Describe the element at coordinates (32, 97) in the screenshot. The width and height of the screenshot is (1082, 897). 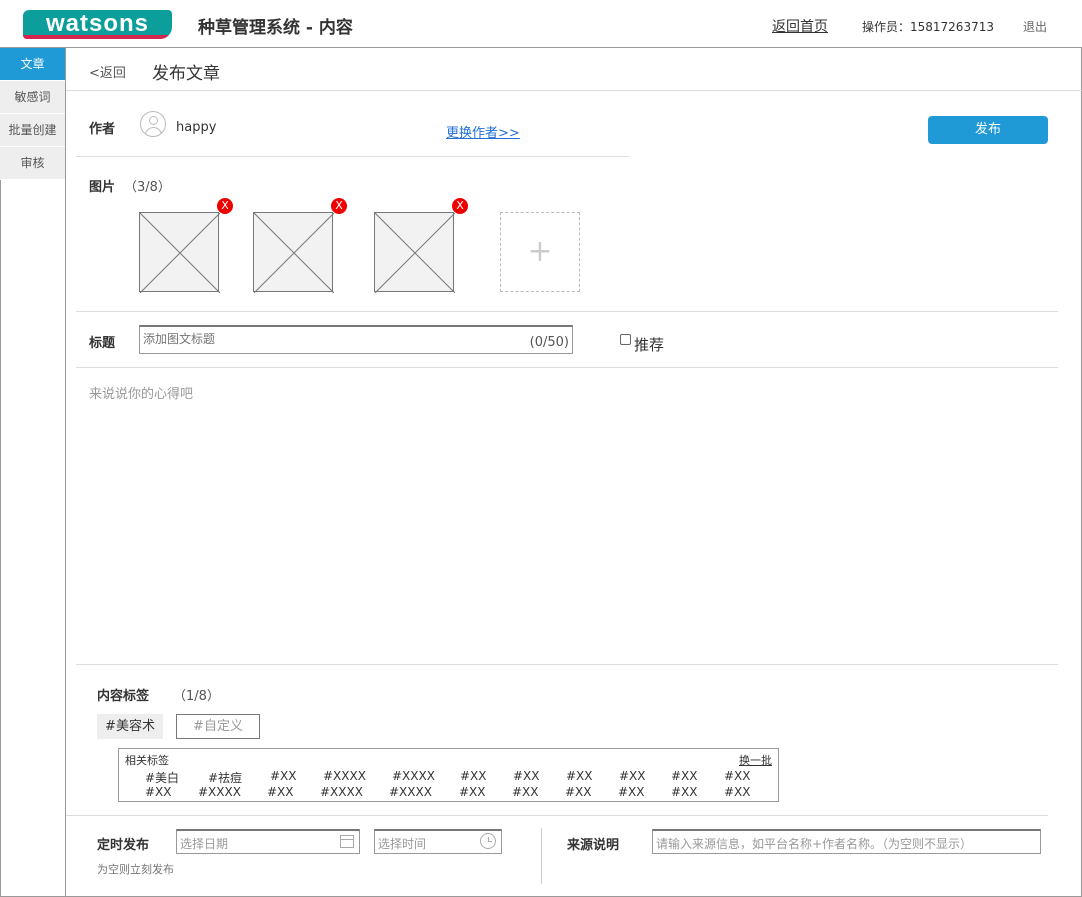
I see `sidebar-item-sensitive-words: 敏感词` at that location.